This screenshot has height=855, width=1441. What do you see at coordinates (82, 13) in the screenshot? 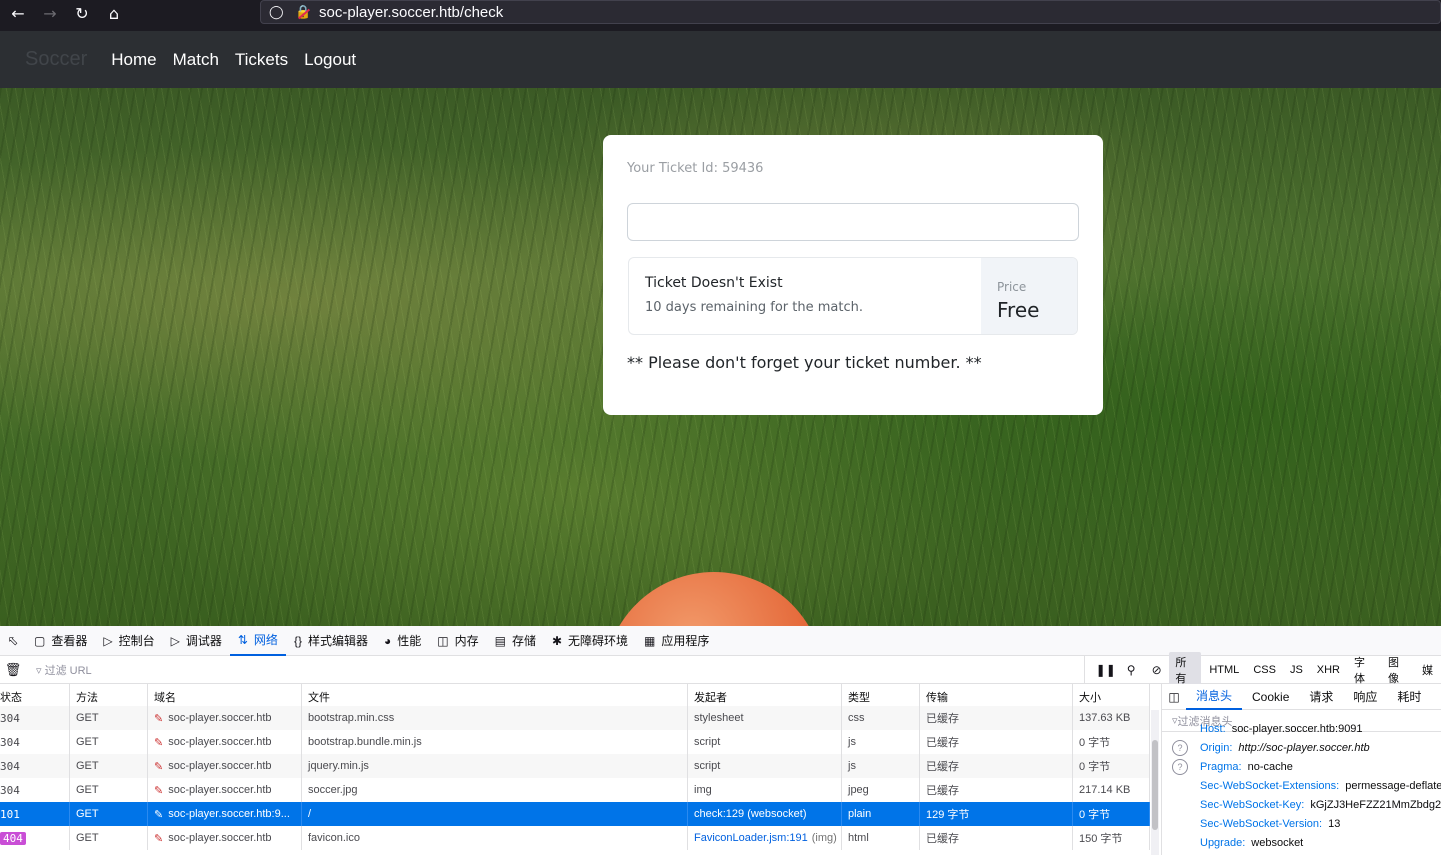
I see `reload-icon: ↻` at bounding box center [82, 13].